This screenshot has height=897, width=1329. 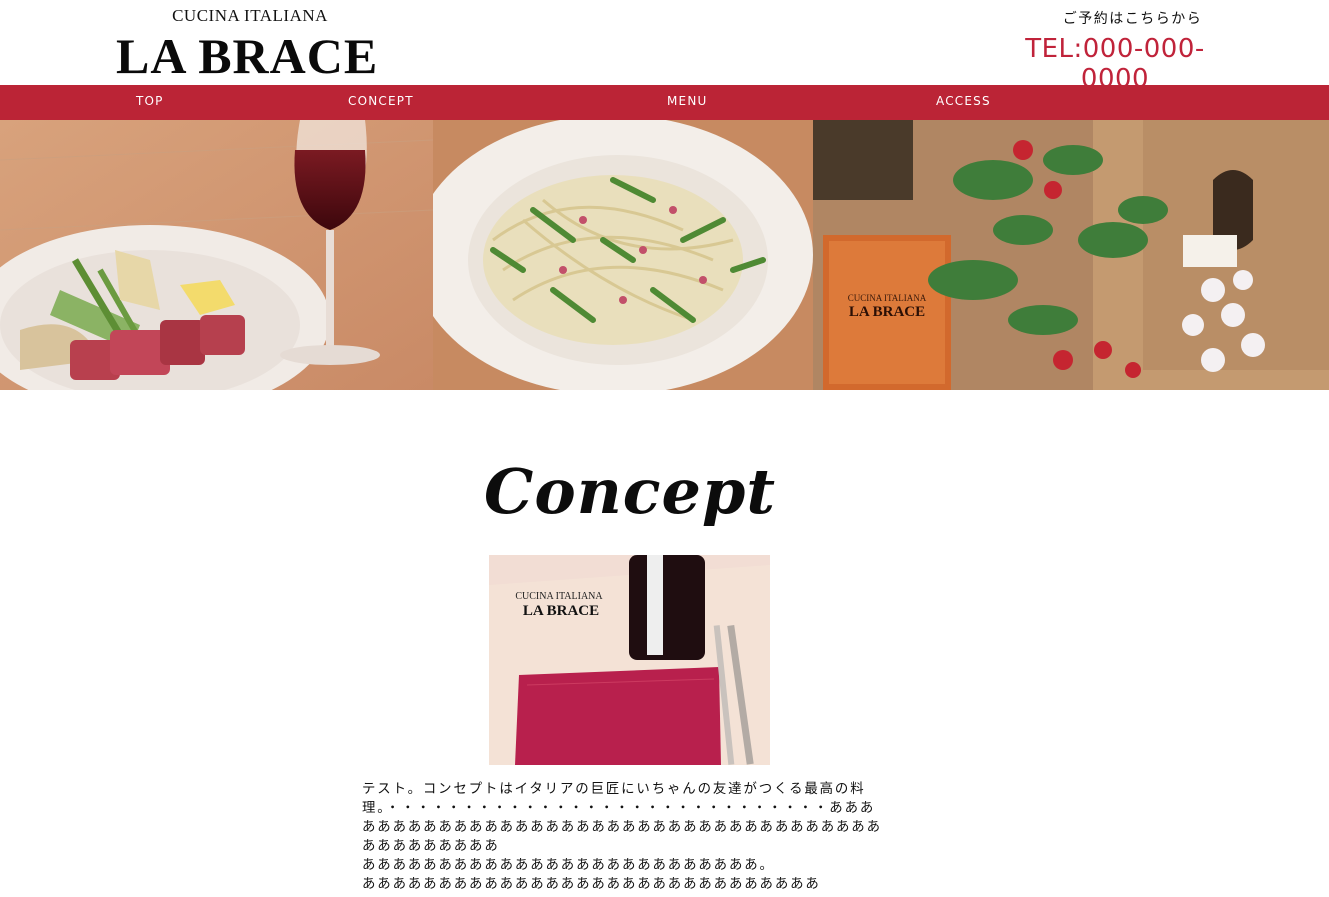 I want to click on logo-subtitle: CUCINA ITALIANA, so click(x=250, y=15).